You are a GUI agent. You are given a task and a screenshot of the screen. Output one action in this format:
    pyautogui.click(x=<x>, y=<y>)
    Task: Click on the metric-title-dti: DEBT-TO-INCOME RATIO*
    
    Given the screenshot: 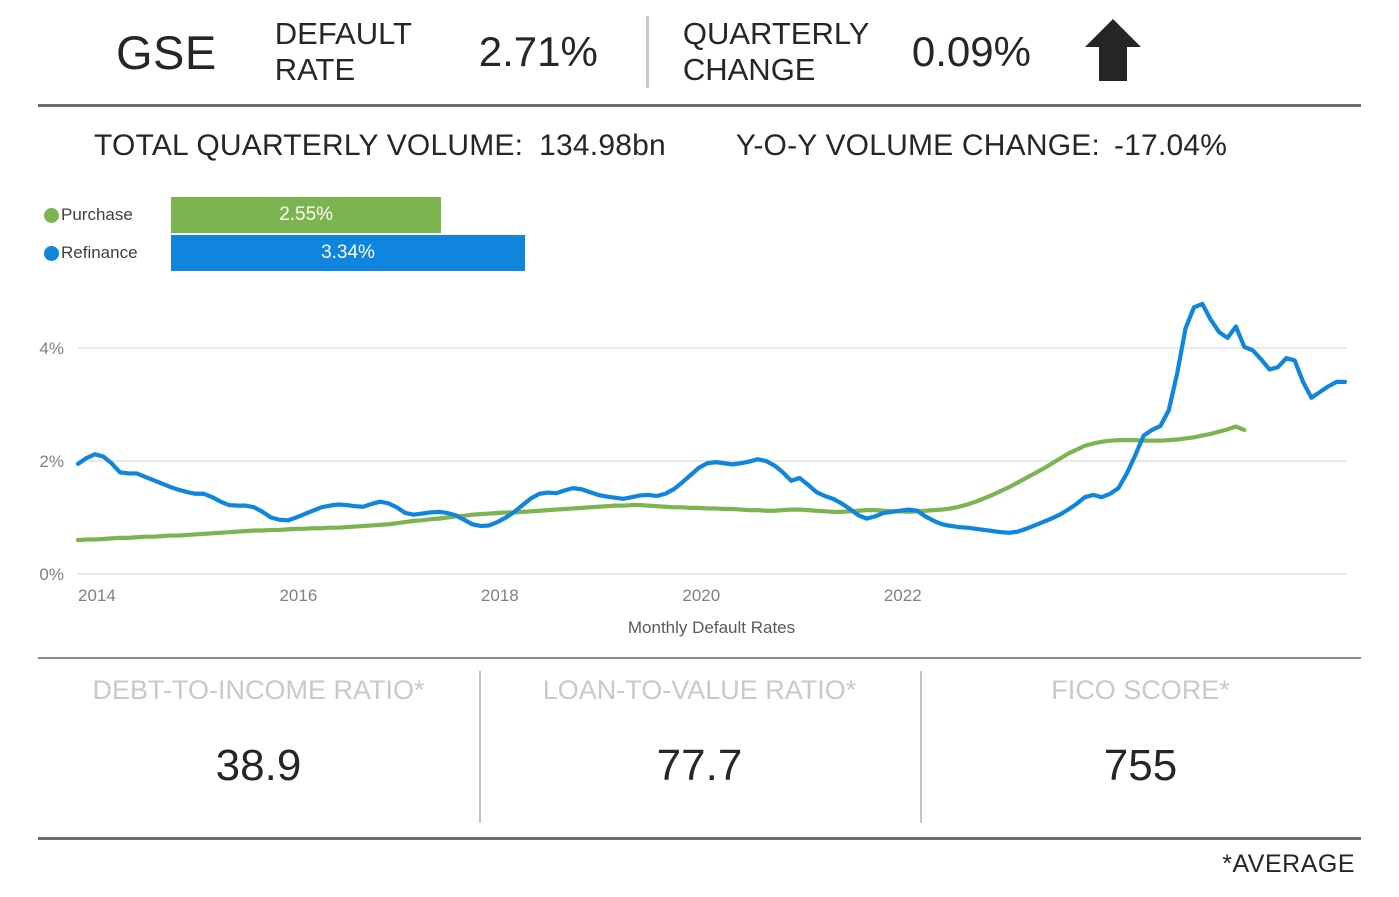 What is the action you would take?
    pyautogui.click(x=258, y=690)
    